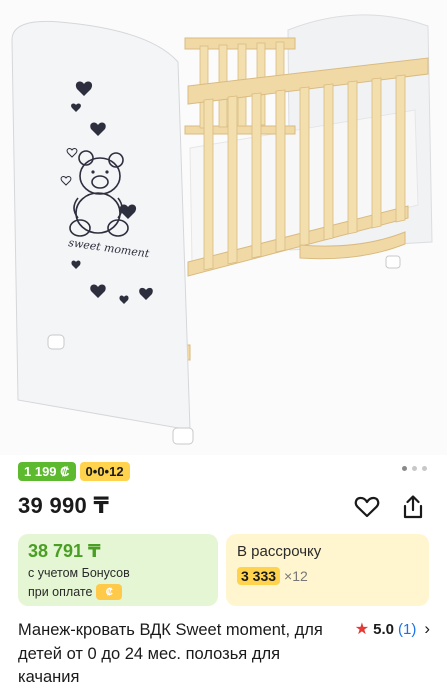 The width and height of the screenshot is (447, 699). Describe the element at coordinates (64, 551) in the screenshot. I see `bonus-price: 38 791 ₸` at that location.